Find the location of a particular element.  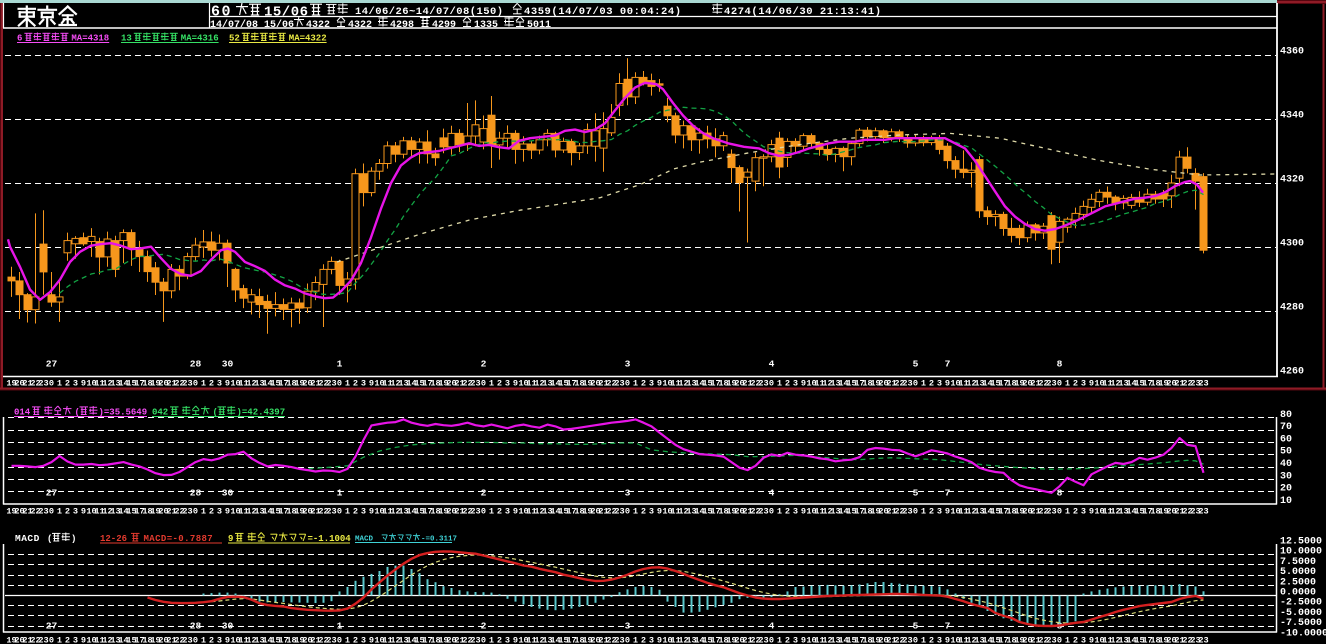

svg-text: 4274(14/06/30 21:13:41) is located at coordinates (803, 12).